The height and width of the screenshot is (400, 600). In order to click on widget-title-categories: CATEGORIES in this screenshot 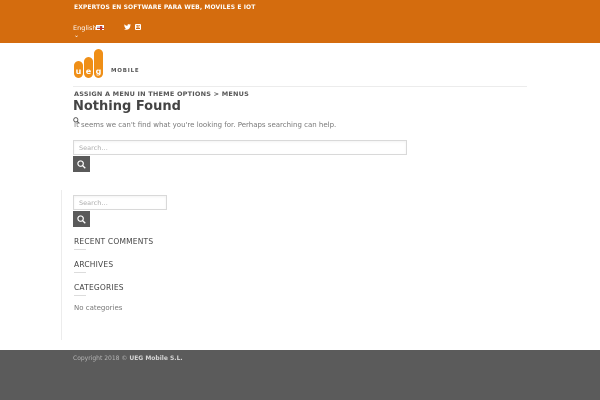, I will do `click(99, 287)`.